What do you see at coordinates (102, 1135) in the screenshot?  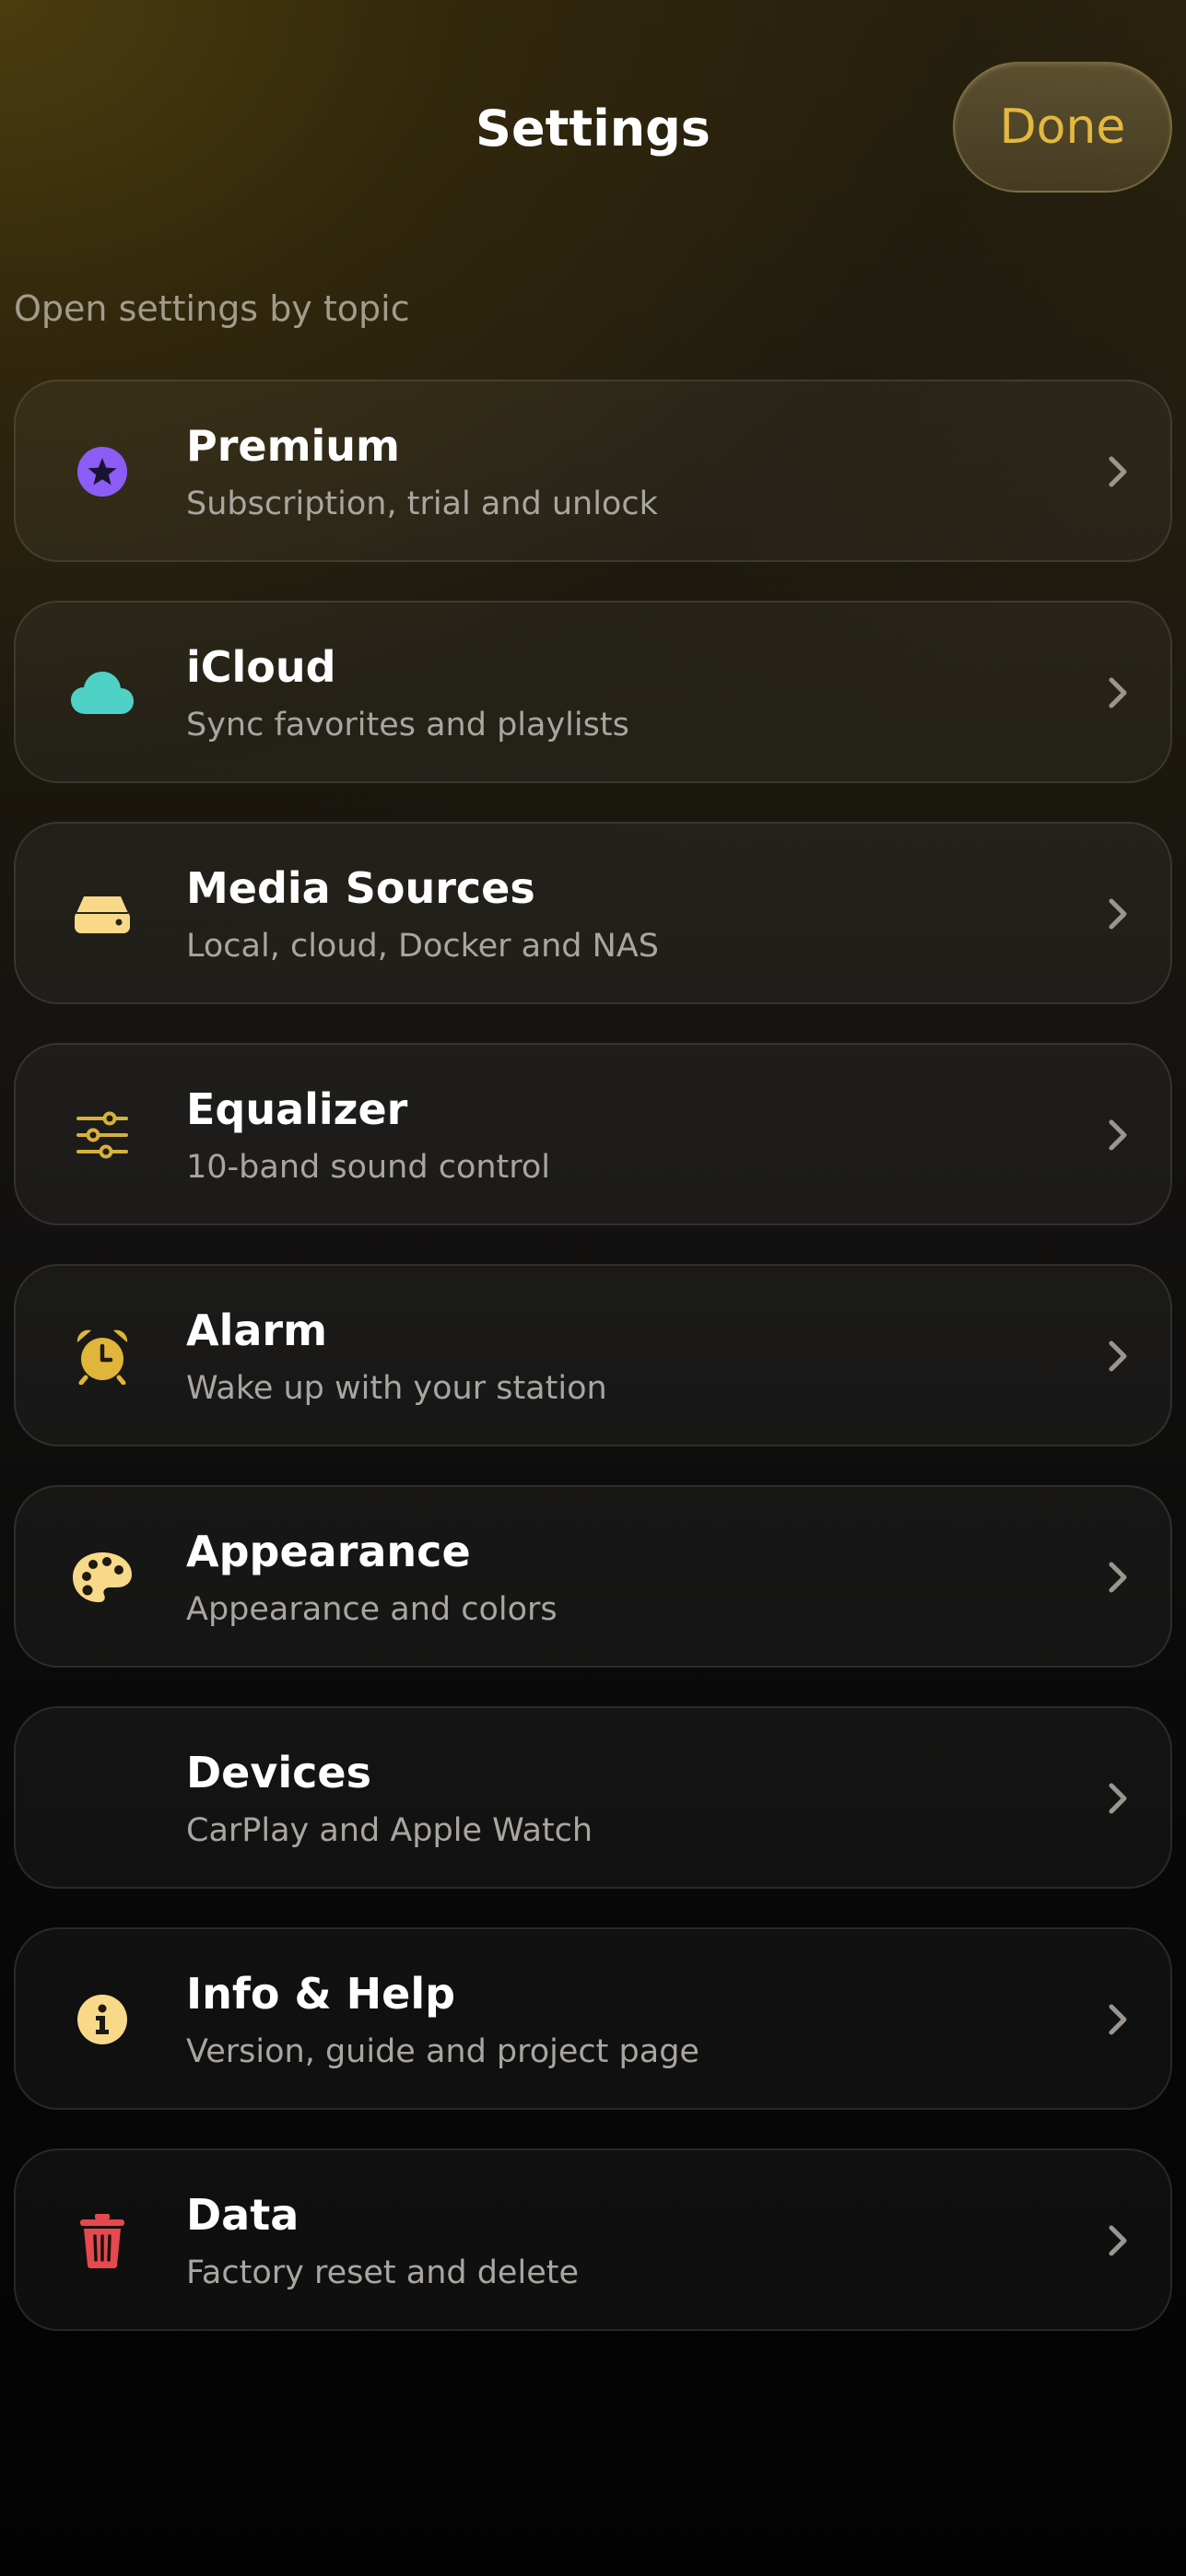 I see `sliders-icon` at bounding box center [102, 1135].